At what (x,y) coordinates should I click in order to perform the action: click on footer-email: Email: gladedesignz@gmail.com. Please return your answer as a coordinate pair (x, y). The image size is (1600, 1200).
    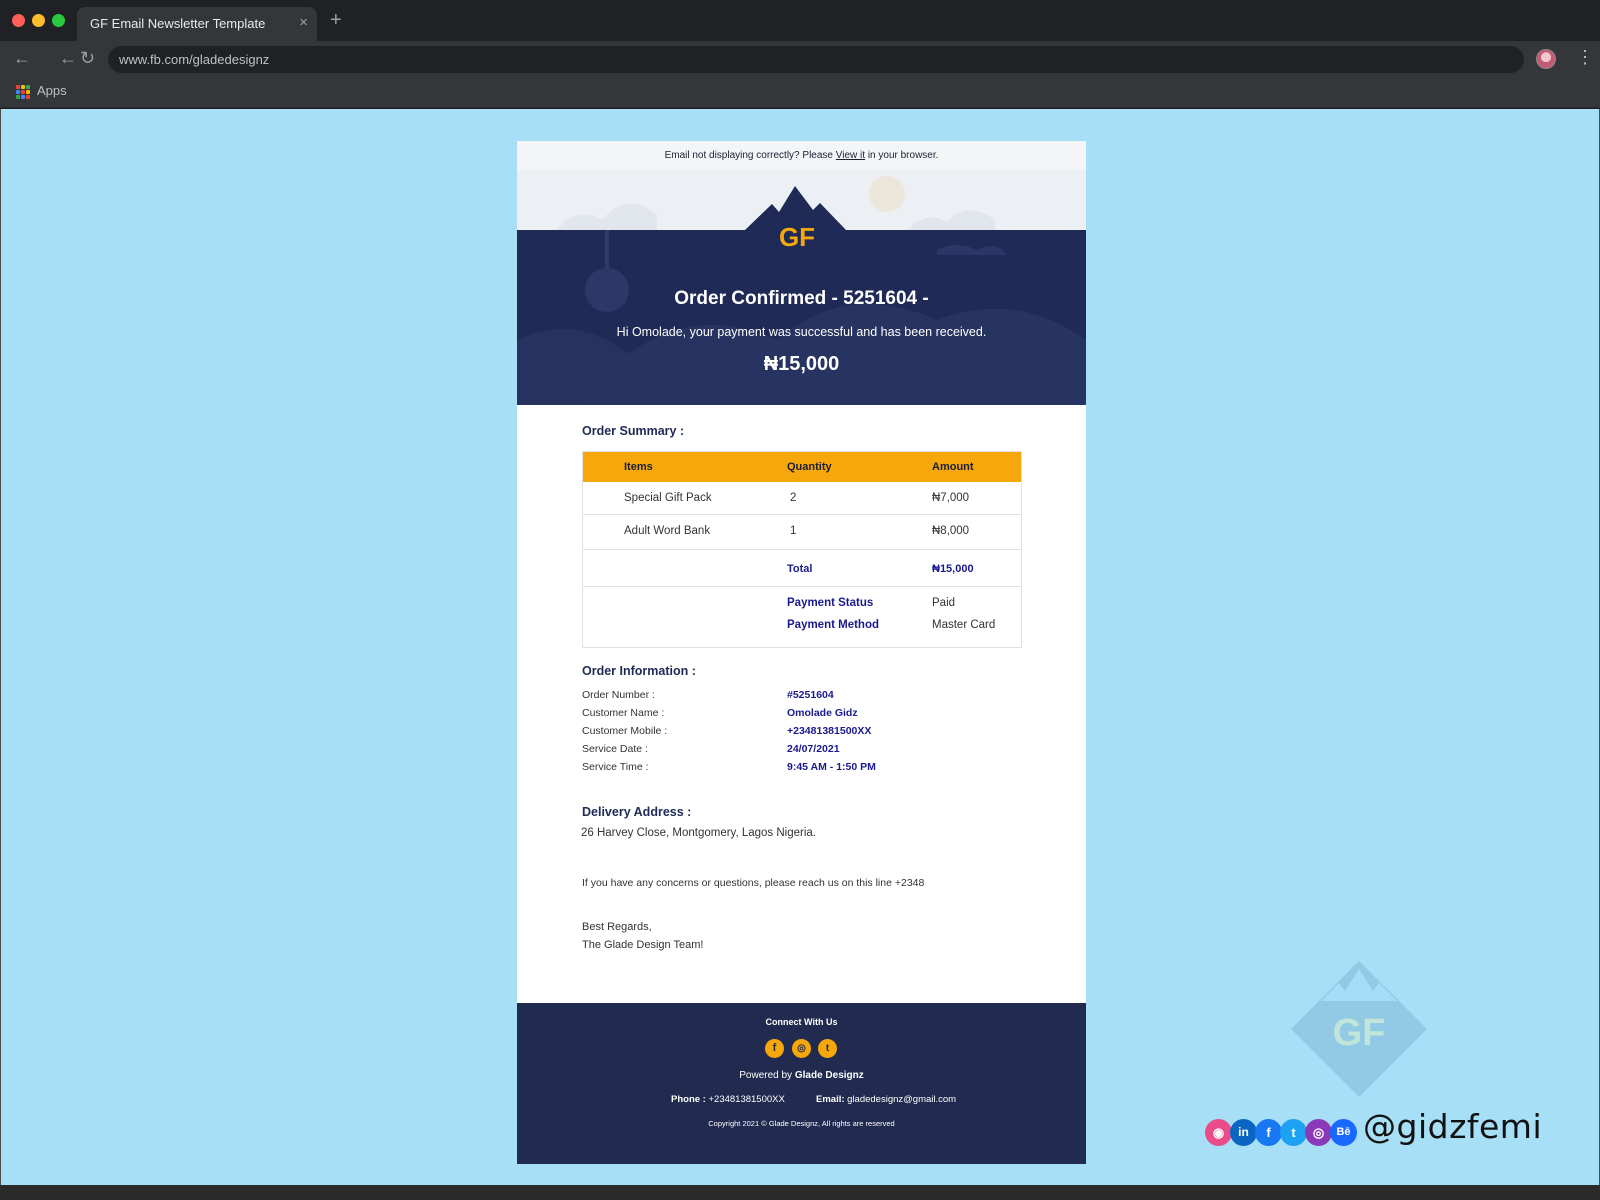
    Looking at the image, I should click on (886, 1099).